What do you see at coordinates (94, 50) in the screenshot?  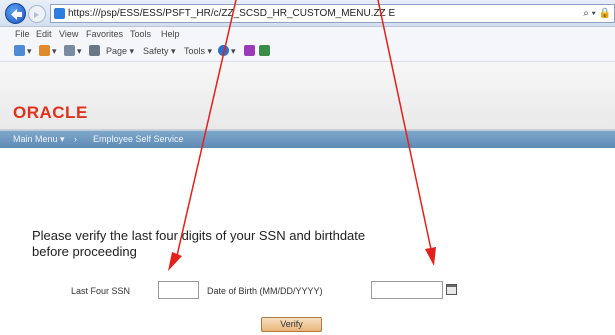 I see `print-icon` at bounding box center [94, 50].